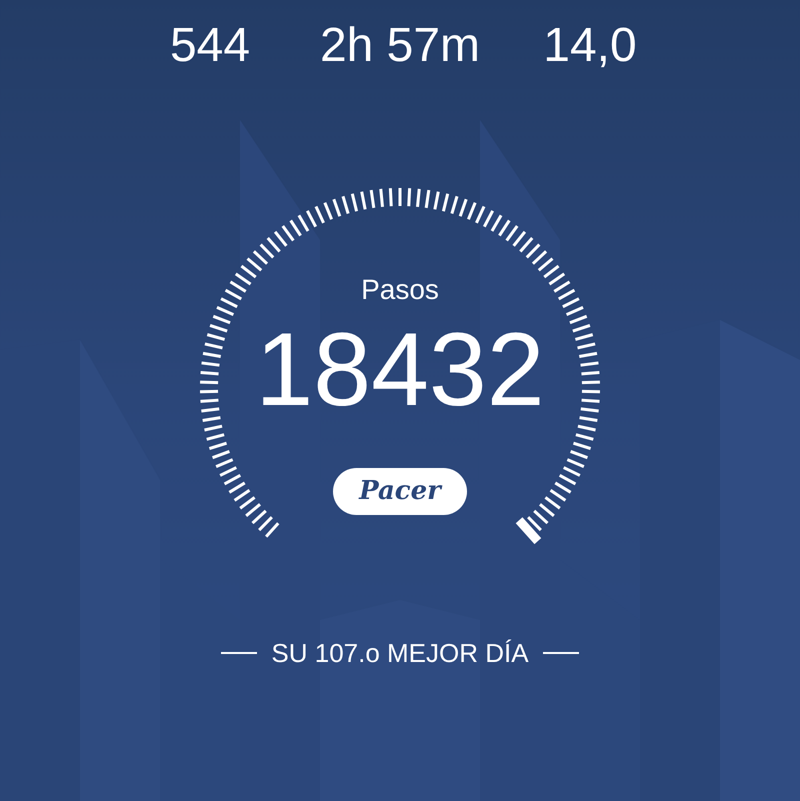 This screenshot has height=801, width=800. I want to click on stat-value: 14,0, so click(590, 46).